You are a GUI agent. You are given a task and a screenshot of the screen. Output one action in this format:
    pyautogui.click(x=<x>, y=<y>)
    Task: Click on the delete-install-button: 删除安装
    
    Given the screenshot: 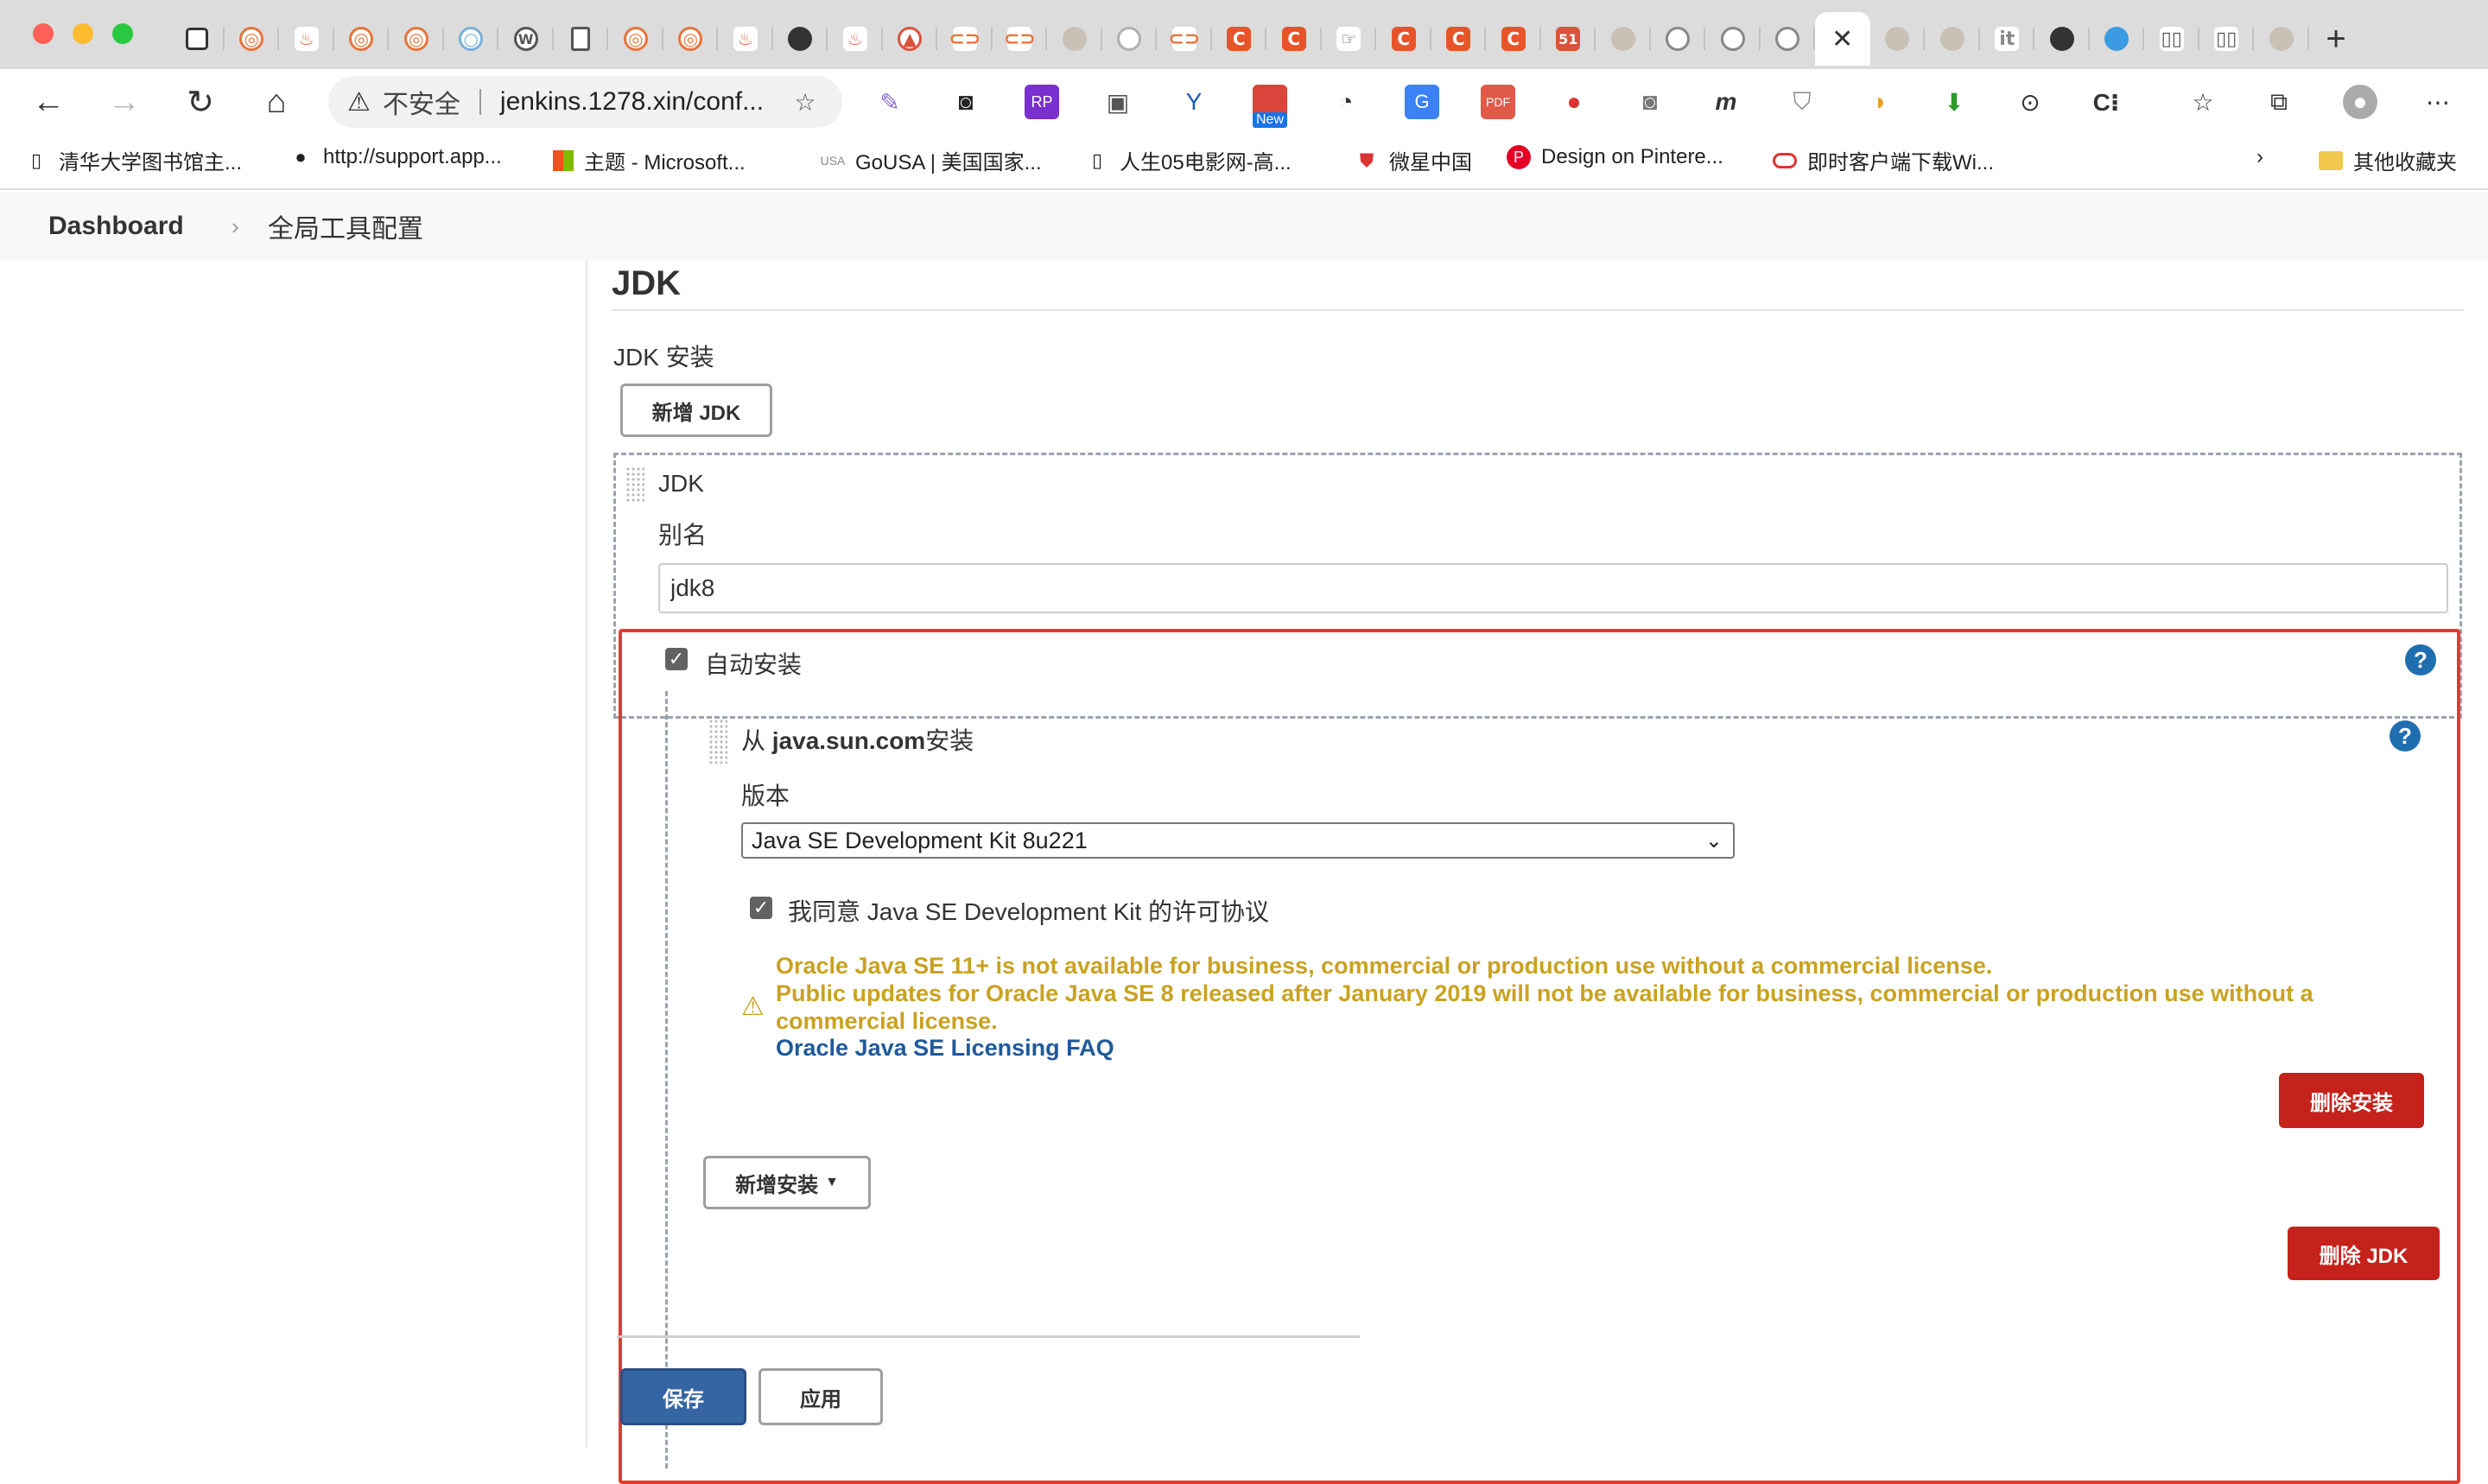 What is the action you would take?
    pyautogui.click(x=2351, y=1100)
    